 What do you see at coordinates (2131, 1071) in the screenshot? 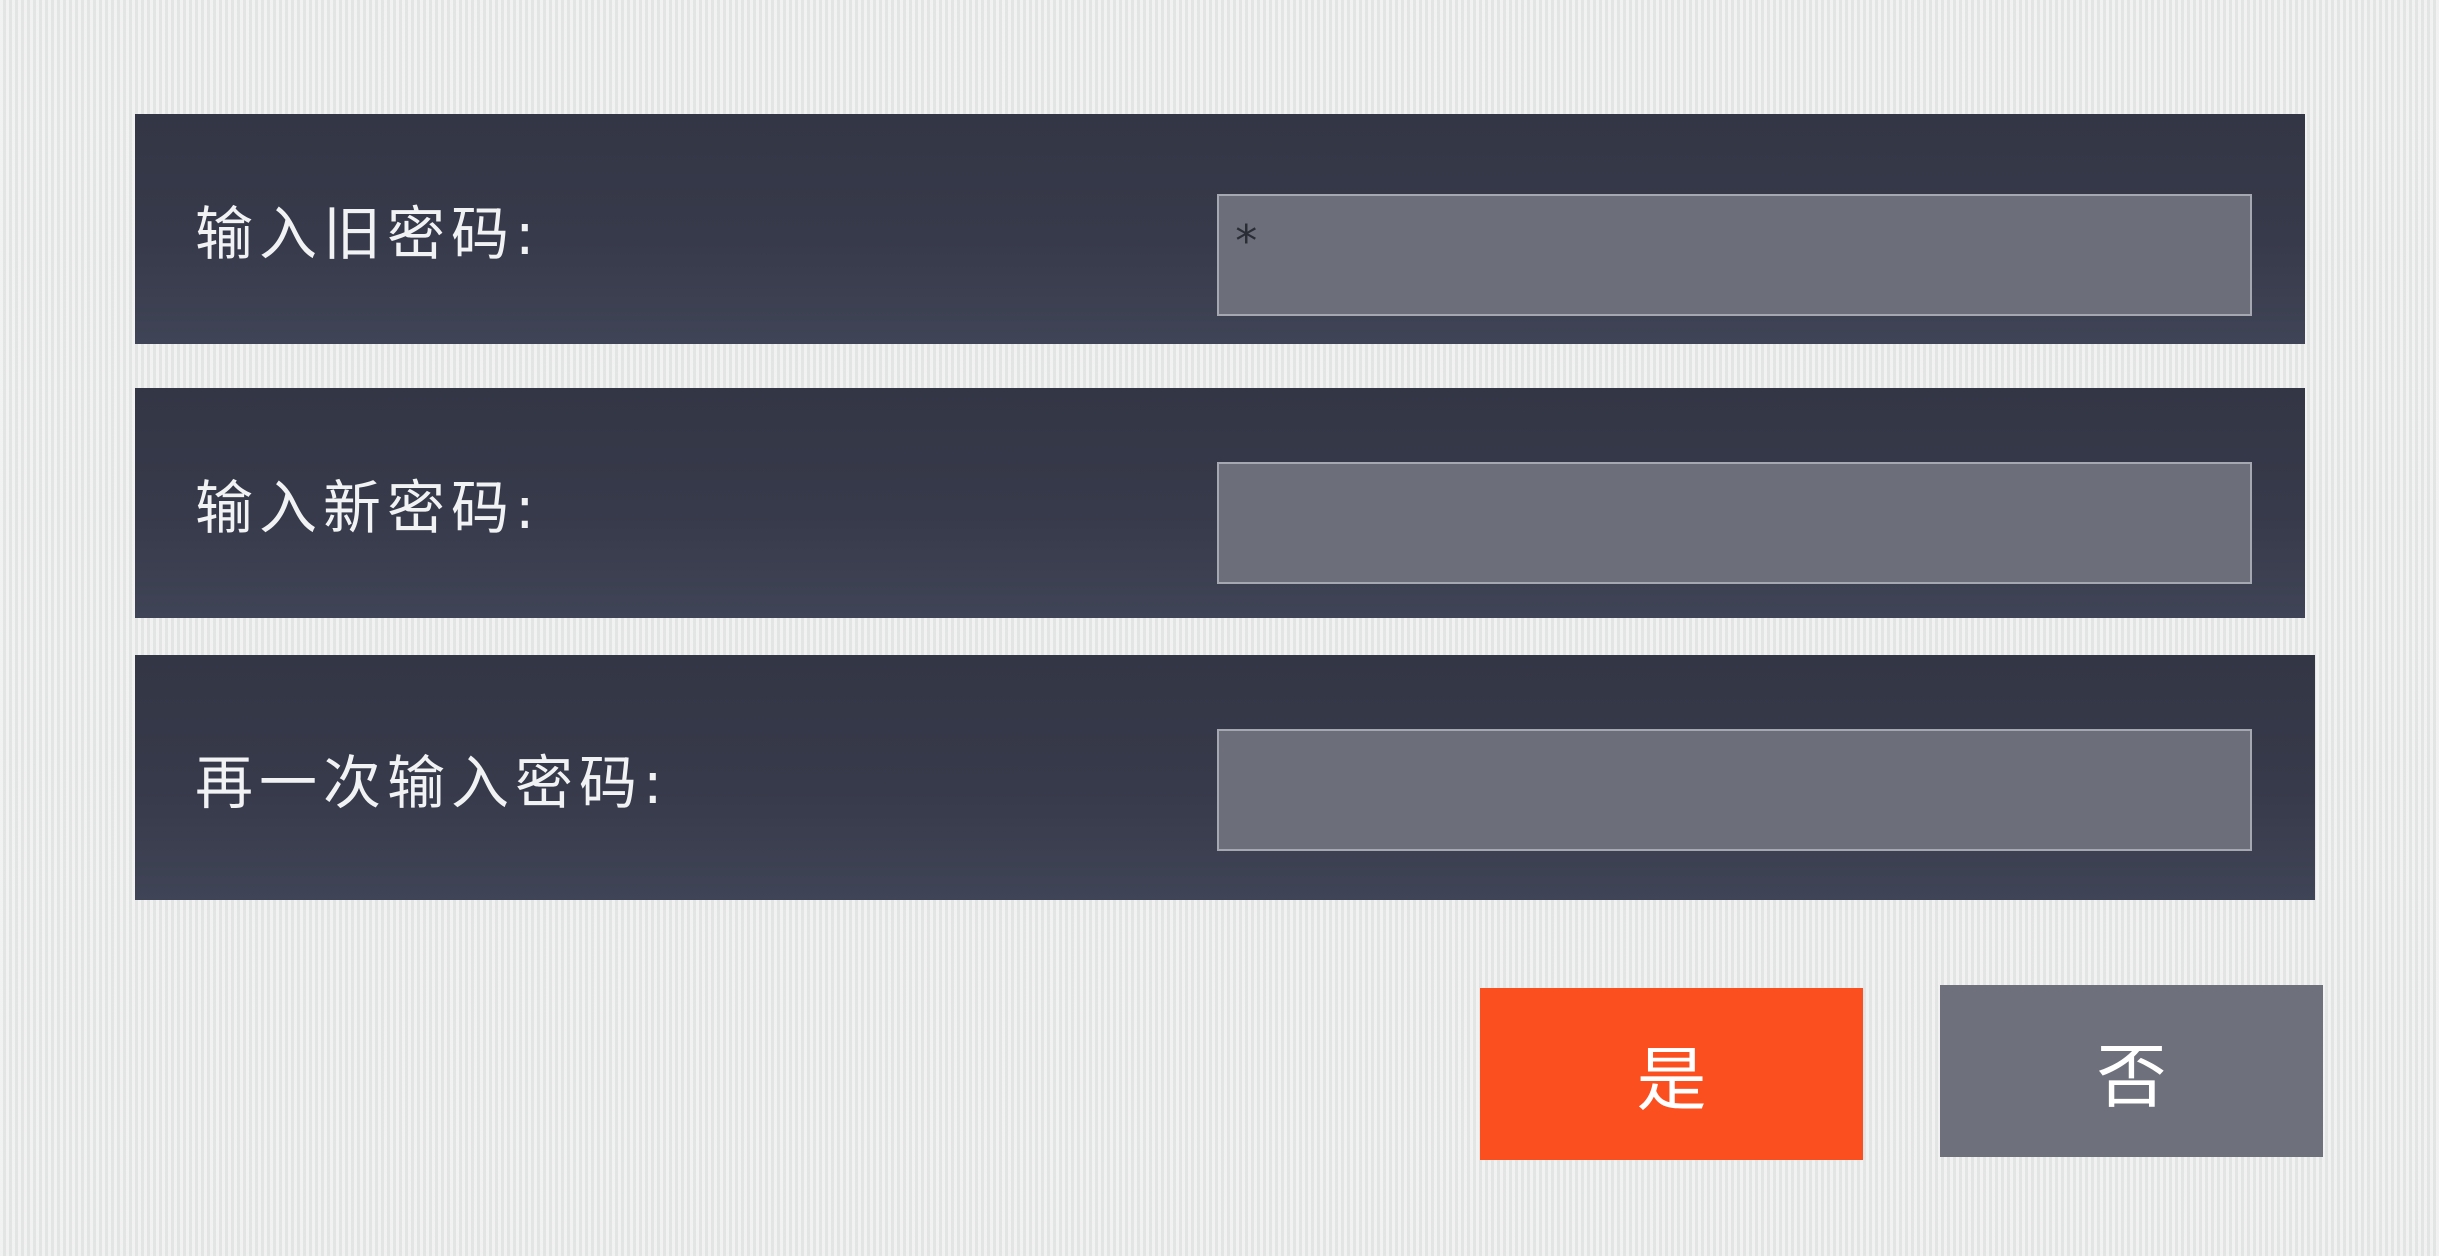
I see `no-button: 否` at bounding box center [2131, 1071].